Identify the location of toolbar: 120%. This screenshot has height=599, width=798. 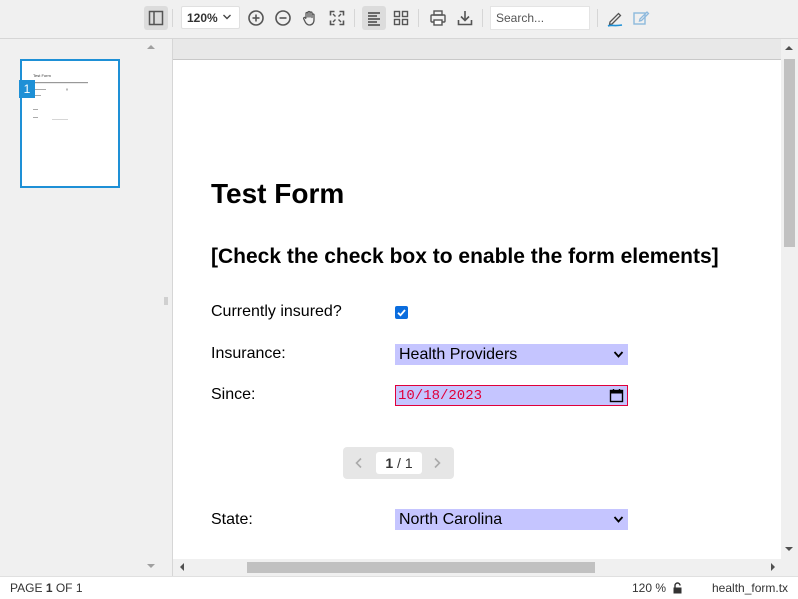
(399, 19).